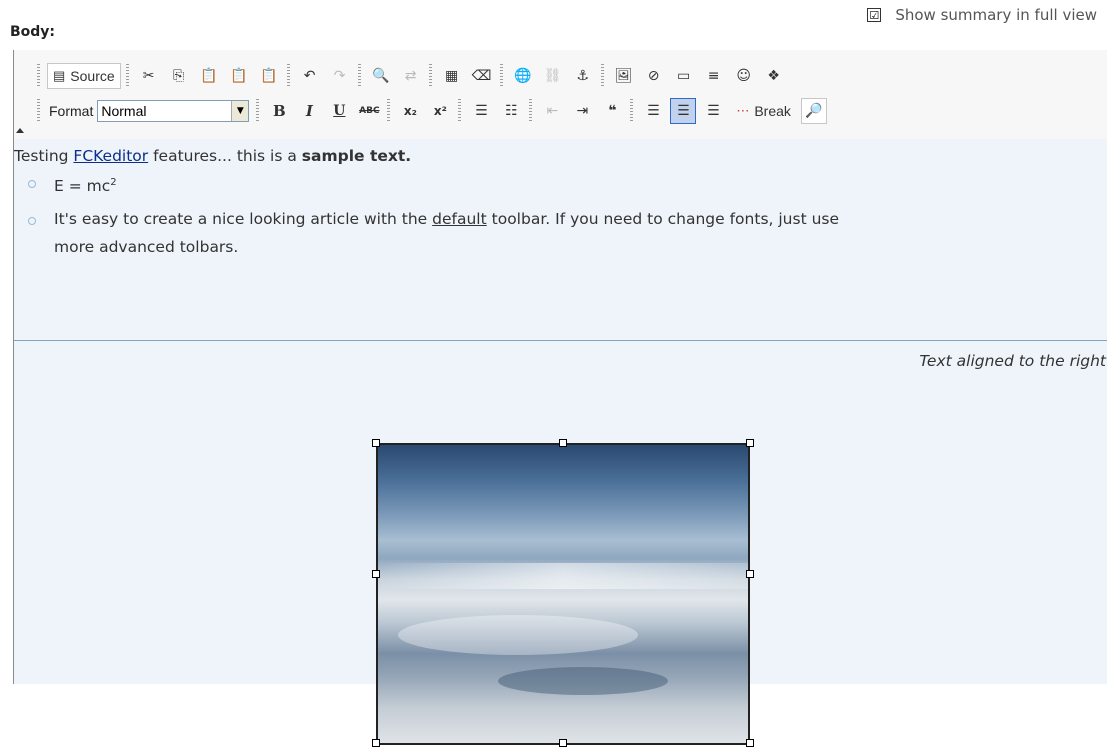 The width and height of the screenshot is (1107, 747). What do you see at coordinates (582, 111) in the screenshot?
I see `indent-icon: ⇥` at bounding box center [582, 111].